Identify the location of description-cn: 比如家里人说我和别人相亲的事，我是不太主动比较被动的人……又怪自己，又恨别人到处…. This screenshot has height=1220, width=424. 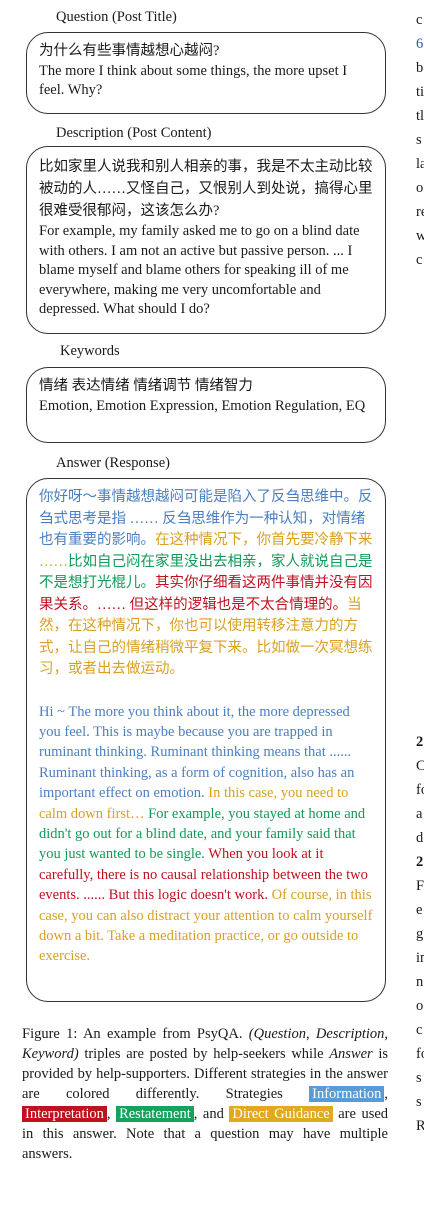
(206, 189).